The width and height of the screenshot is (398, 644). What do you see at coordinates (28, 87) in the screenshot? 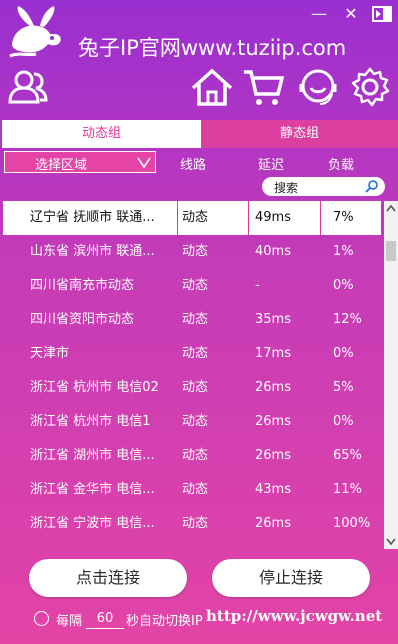
I see `users-icon` at bounding box center [28, 87].